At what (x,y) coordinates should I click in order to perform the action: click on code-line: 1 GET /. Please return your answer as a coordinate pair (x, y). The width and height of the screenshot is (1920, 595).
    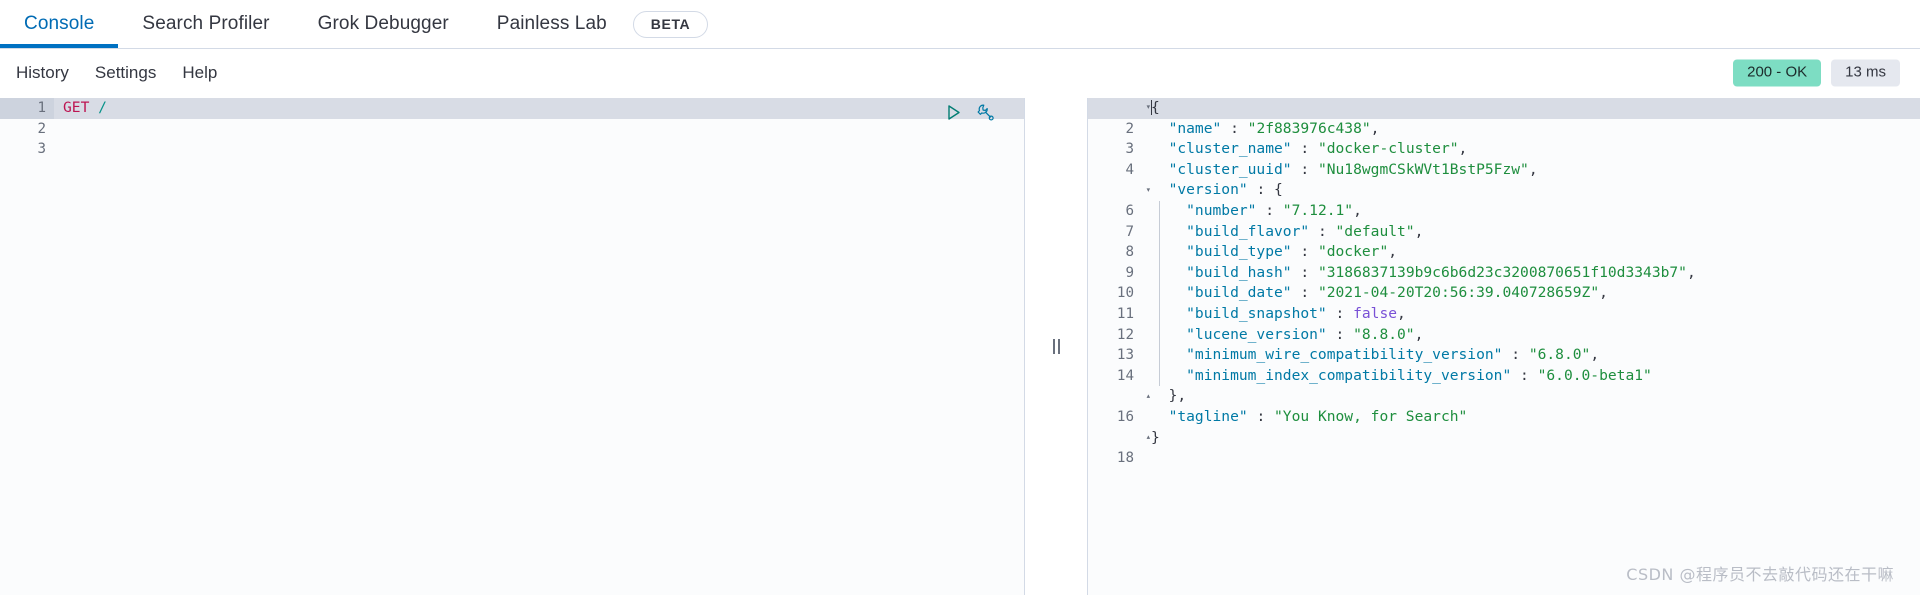
    Looking at the image, I should click on (512, 108).